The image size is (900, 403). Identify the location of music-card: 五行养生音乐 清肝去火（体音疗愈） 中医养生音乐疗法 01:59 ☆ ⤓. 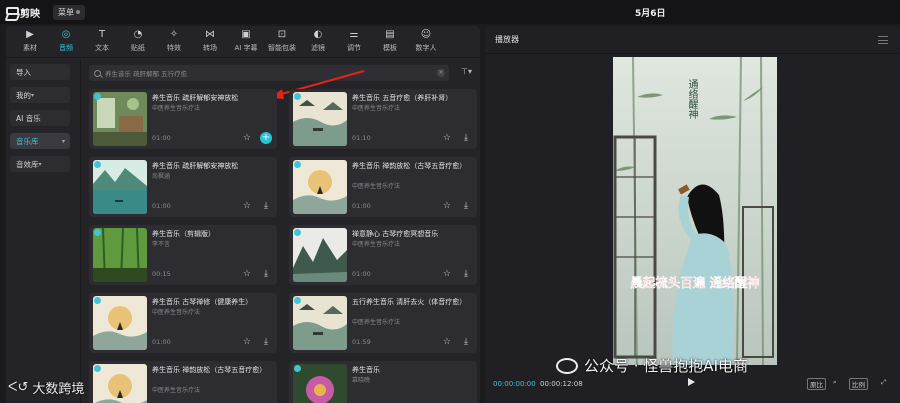
(383, 323).